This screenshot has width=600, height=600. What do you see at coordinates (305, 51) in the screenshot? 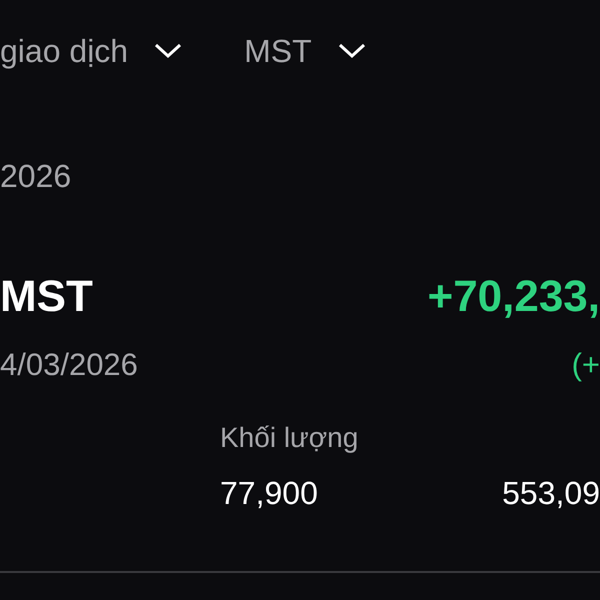
I see `filter-dropdown: MST` at bounding box center [305, 51].